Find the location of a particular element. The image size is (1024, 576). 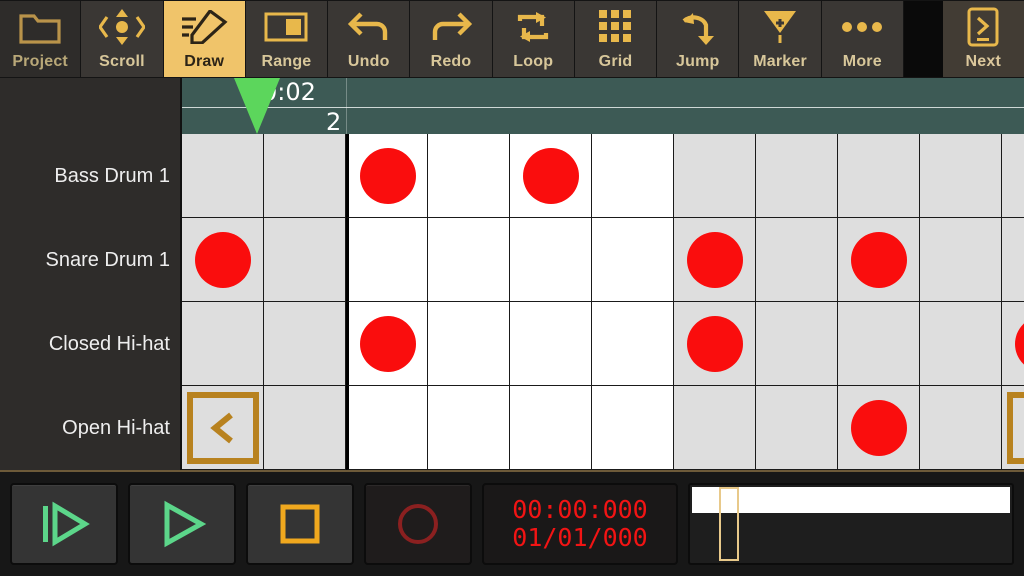

timecode-display: 00:00:000 01/01/000 is located at coordinates (580, 524).